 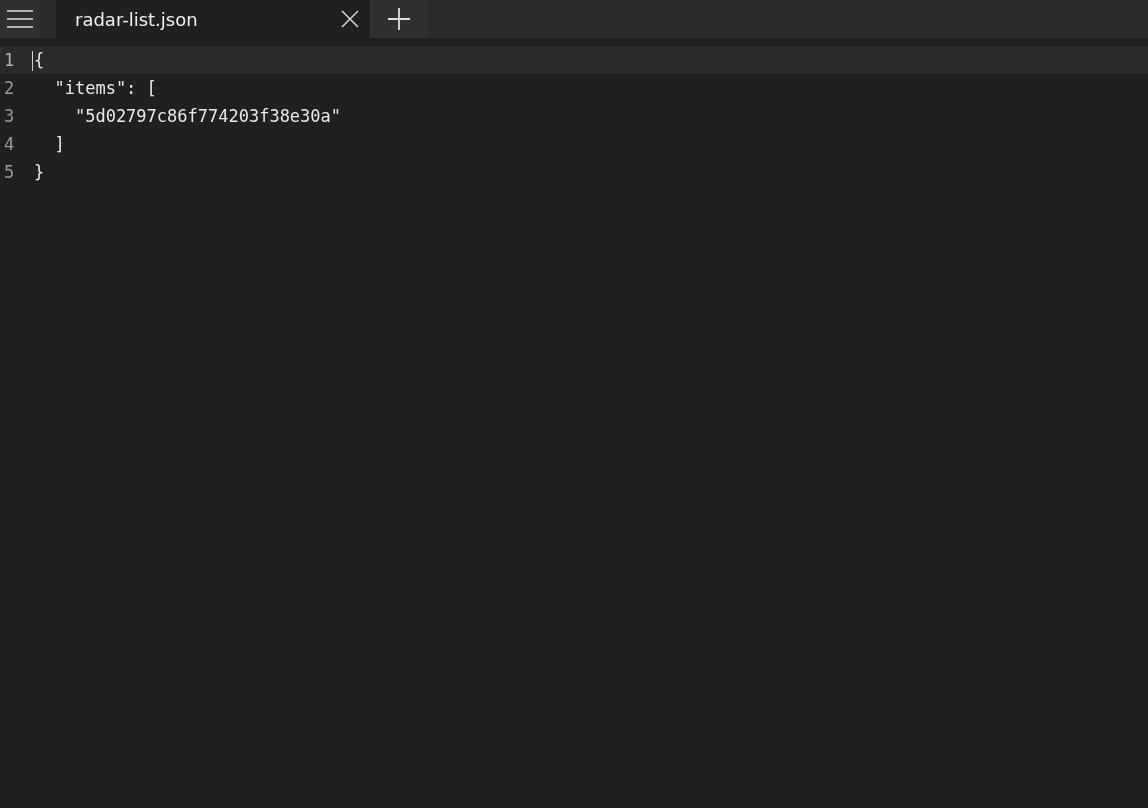 I want to click on text-cursor, so click(x=32, y=61).